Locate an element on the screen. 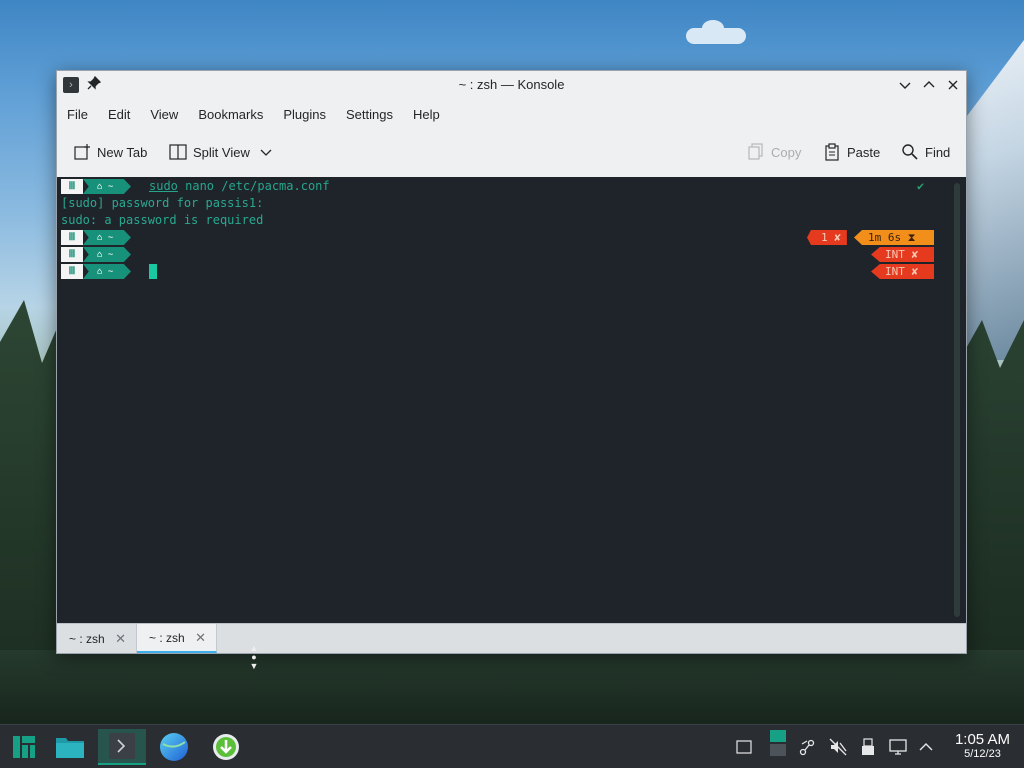  manjaro-logo-icon is located at coordinates (24, 747).